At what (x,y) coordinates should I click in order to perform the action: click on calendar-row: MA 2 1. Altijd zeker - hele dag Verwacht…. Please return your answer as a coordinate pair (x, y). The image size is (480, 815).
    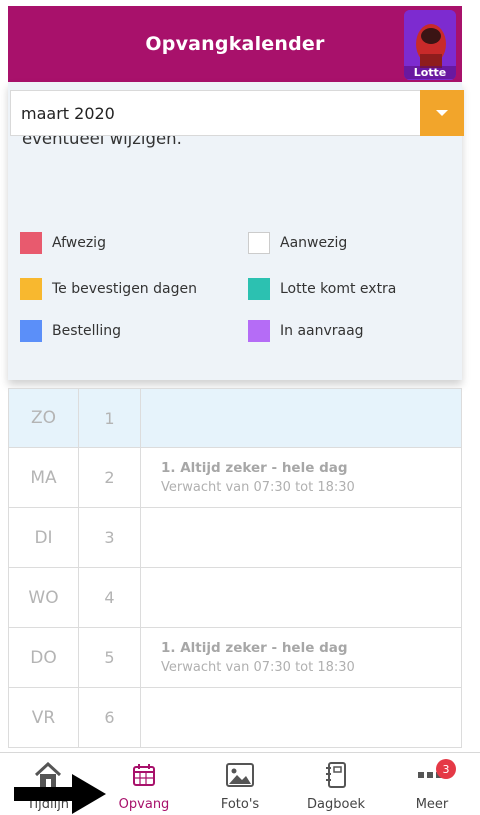
    Looking at the image, I should click on (235, 478).